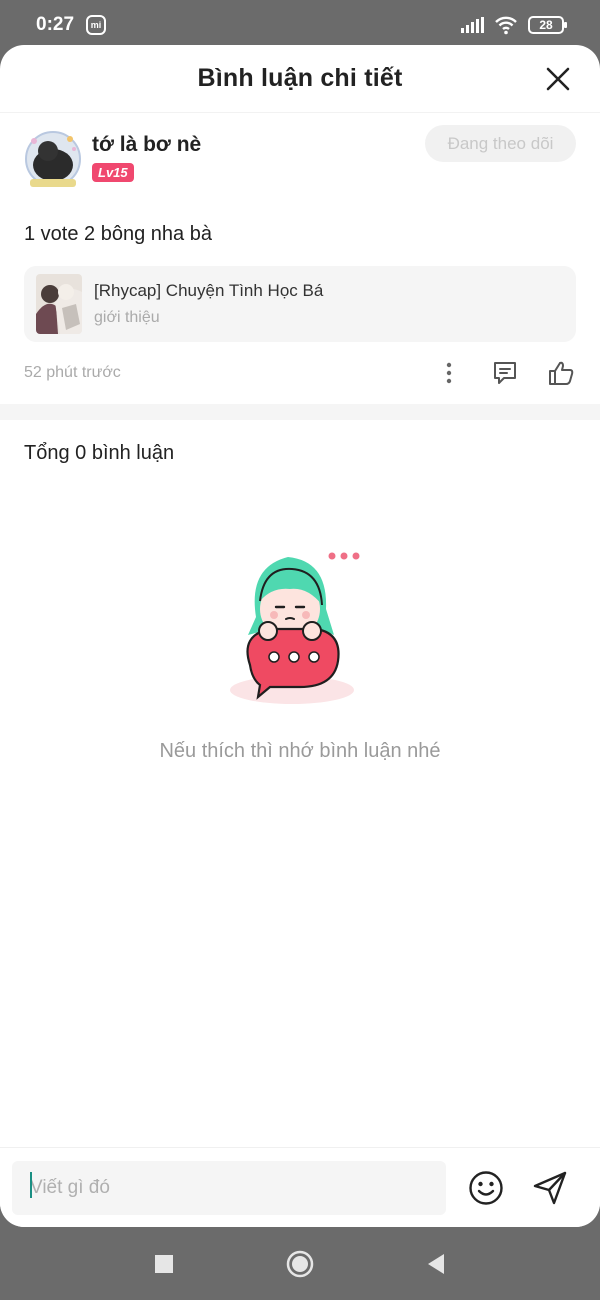  What do you see at coordinates (550, 1188) in the screenshot?
I see `send-icon` at bounding box center [550, 1188].